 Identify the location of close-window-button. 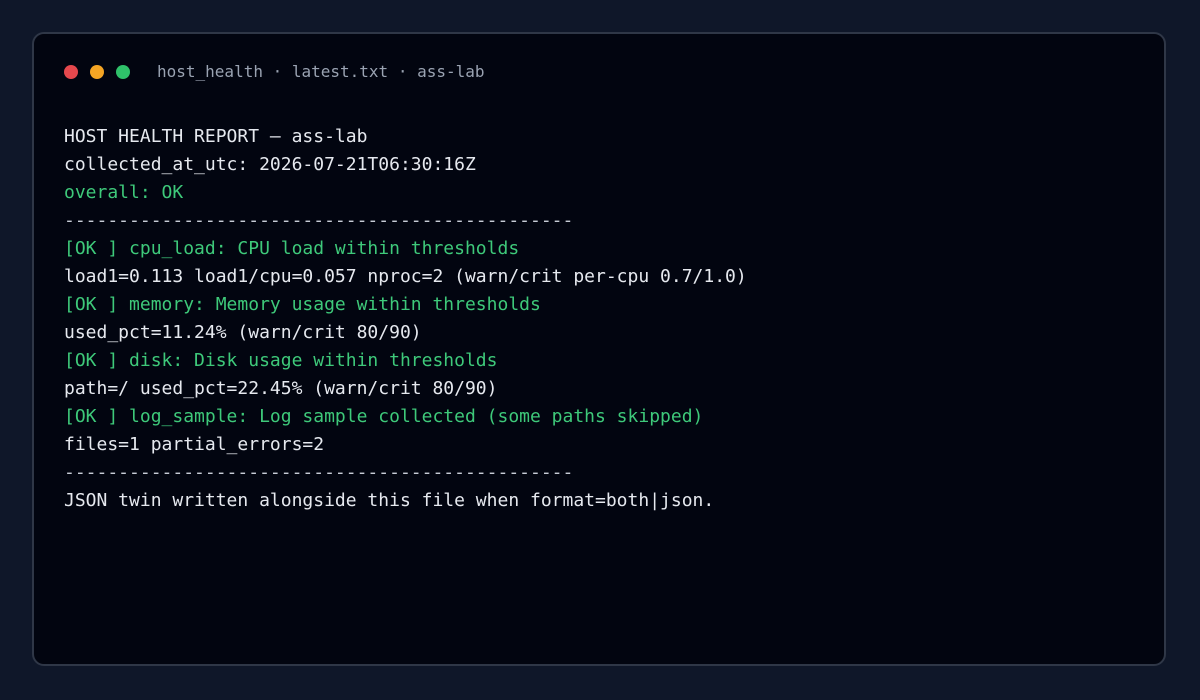
(71, 72).